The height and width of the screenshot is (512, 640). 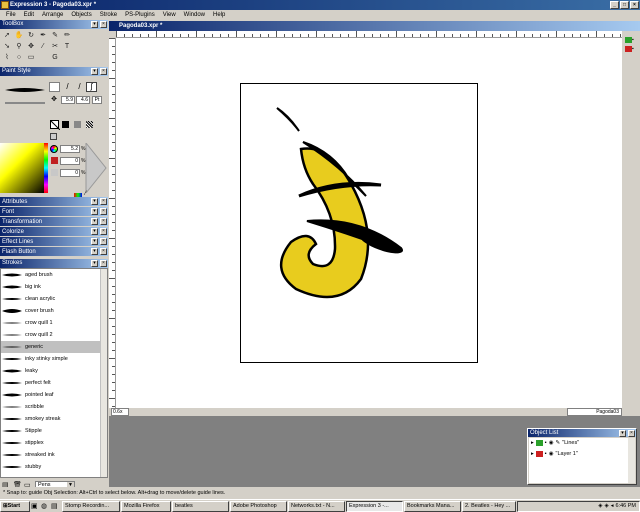 What do you see at coordinates (29, 15) in the screenshot?
I see `menu-edit: Edit` at bounding box center [29, 15].